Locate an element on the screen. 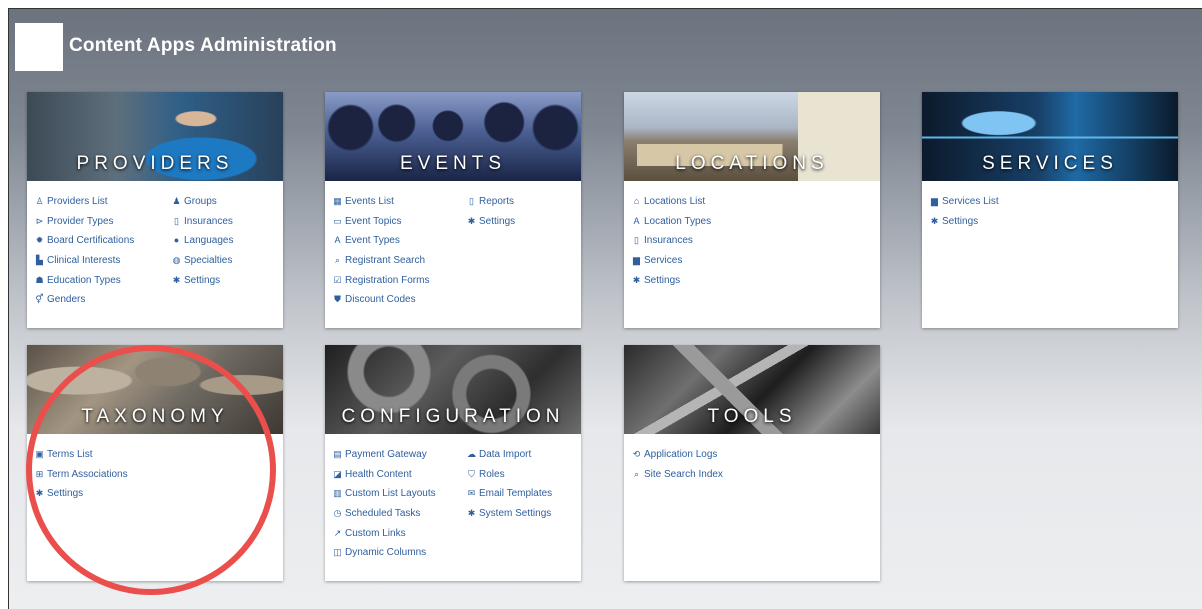  credit-card-icon: ▤ is located at coordinates (337, 454).